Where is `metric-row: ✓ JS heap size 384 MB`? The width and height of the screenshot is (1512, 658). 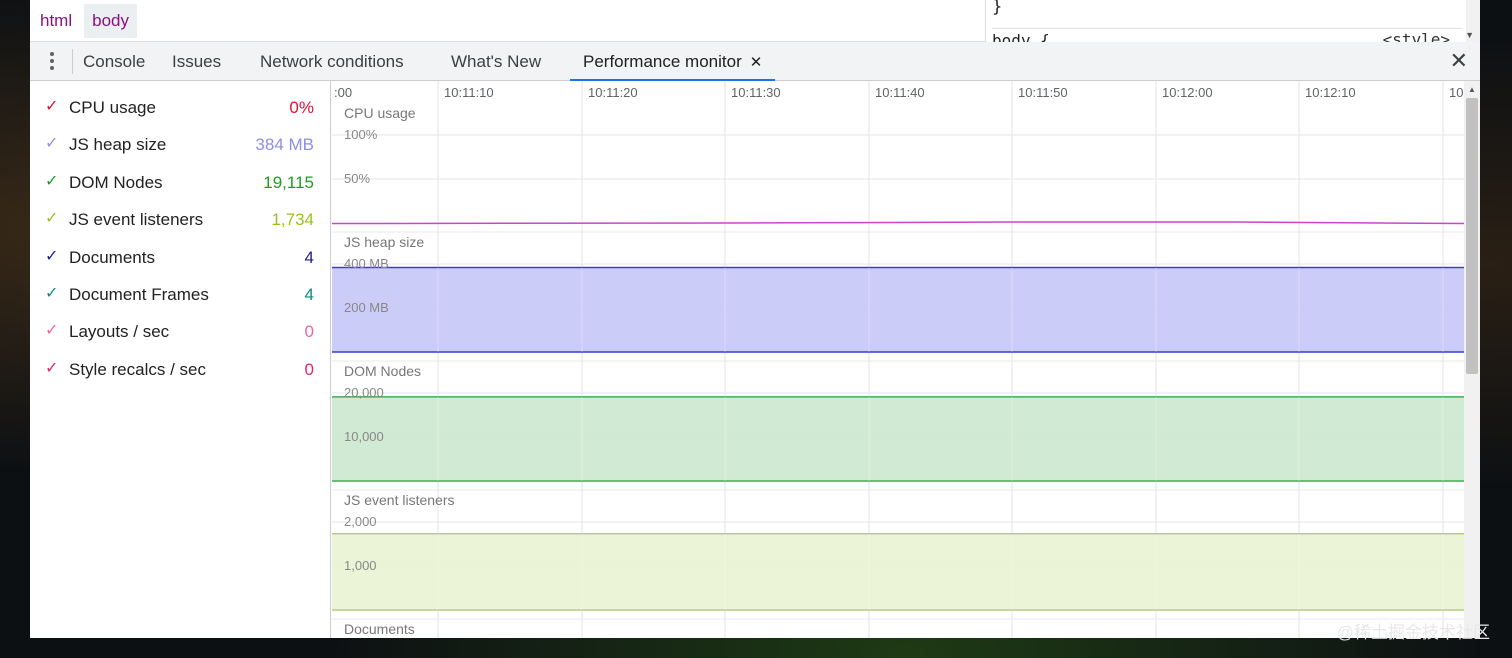 metric-row: ✓ JS heap size 384 MB is located at coordinates (180, 144).